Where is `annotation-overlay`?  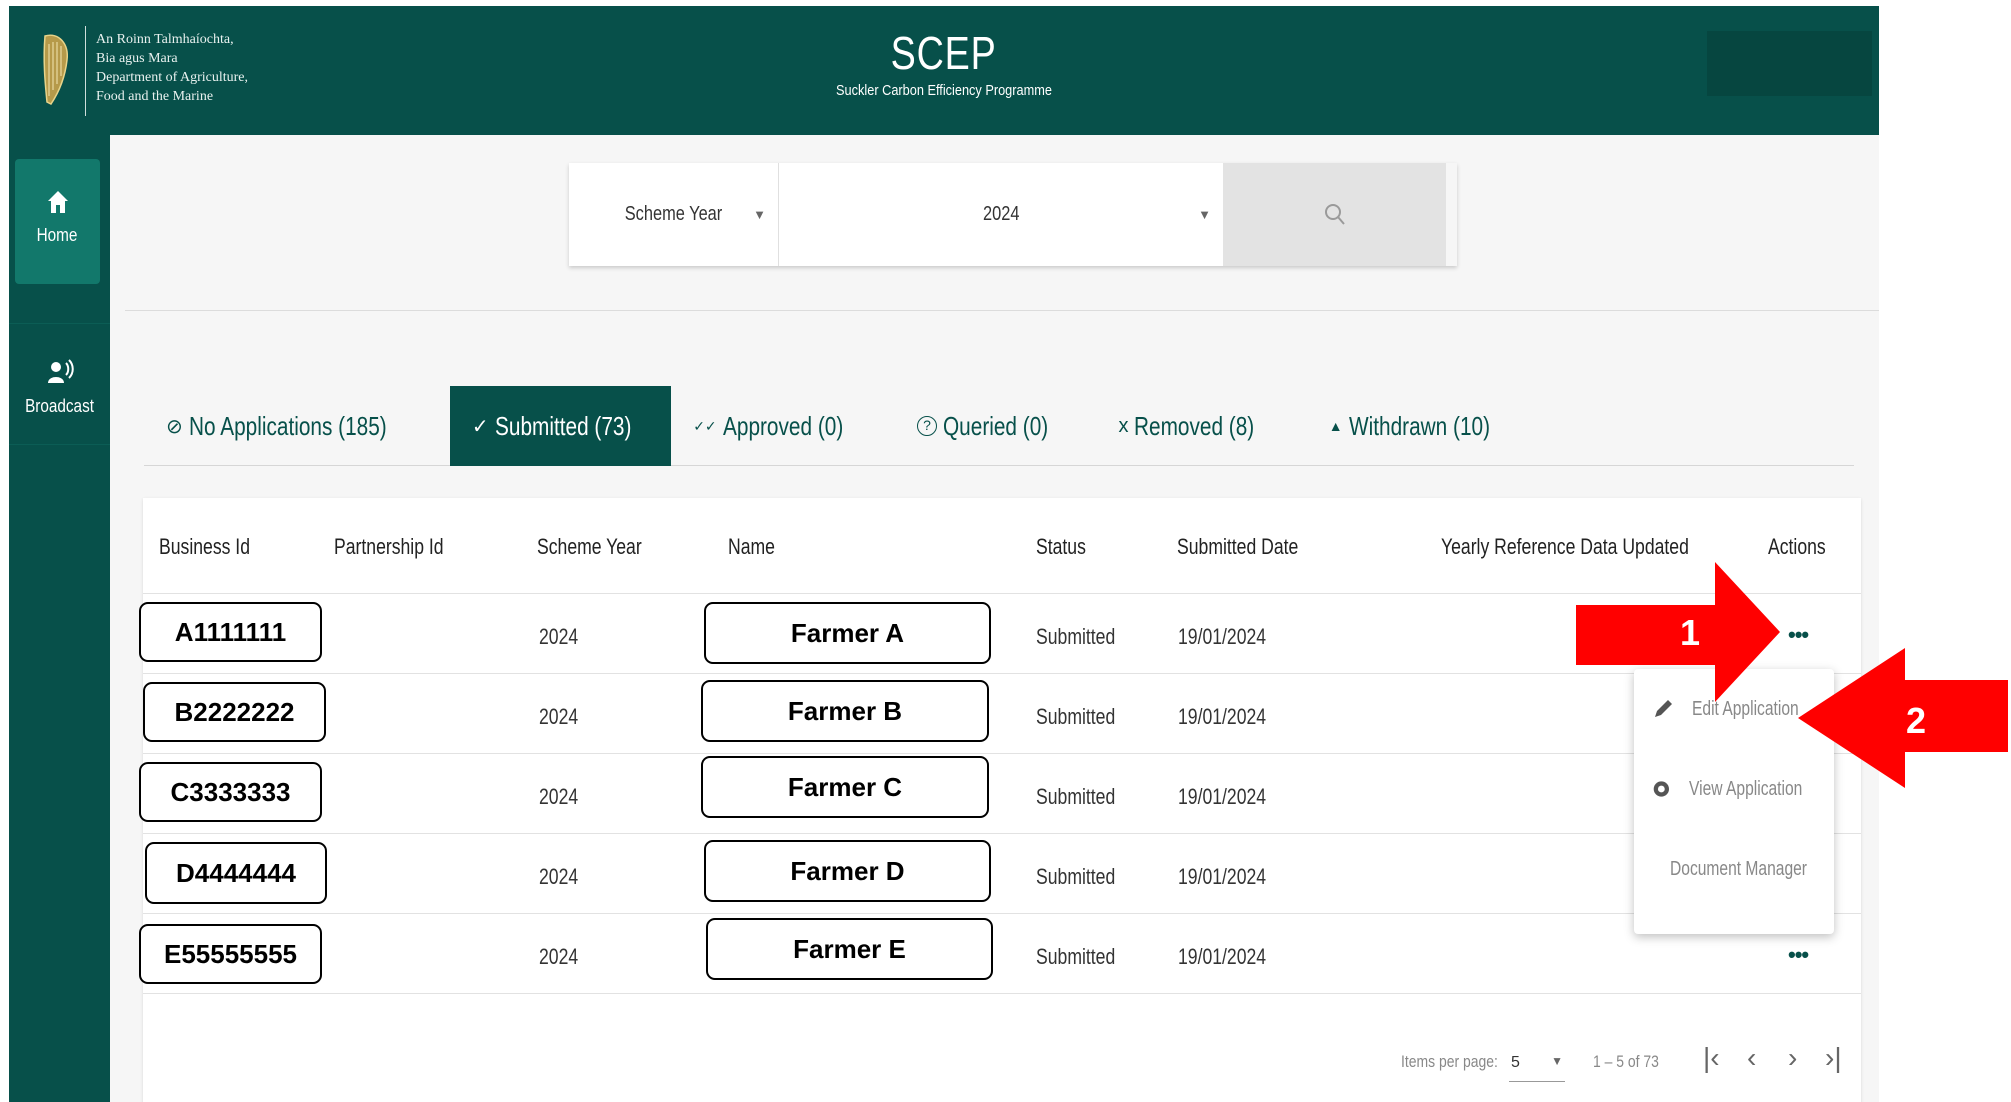
annotation-overlay is located at coordinates (1792, 675).